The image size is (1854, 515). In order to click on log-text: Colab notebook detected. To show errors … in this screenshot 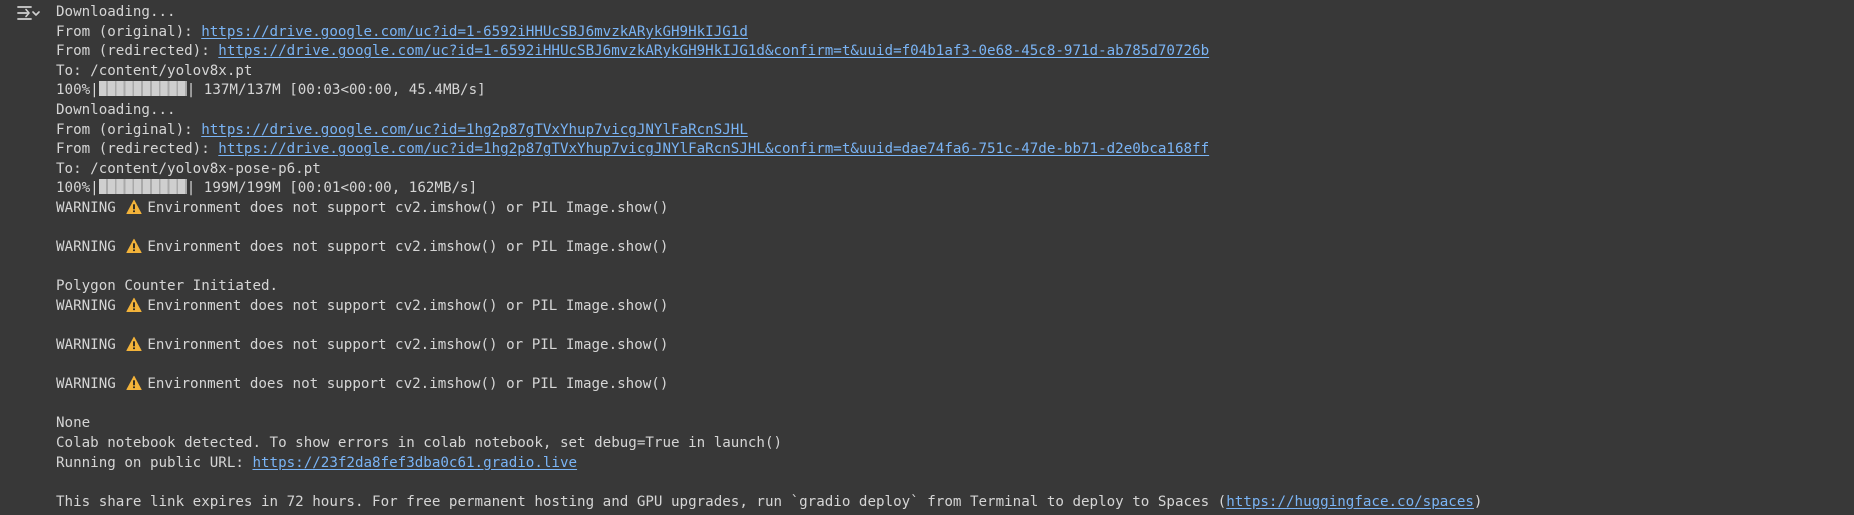, I will do `click(419, 443)`.